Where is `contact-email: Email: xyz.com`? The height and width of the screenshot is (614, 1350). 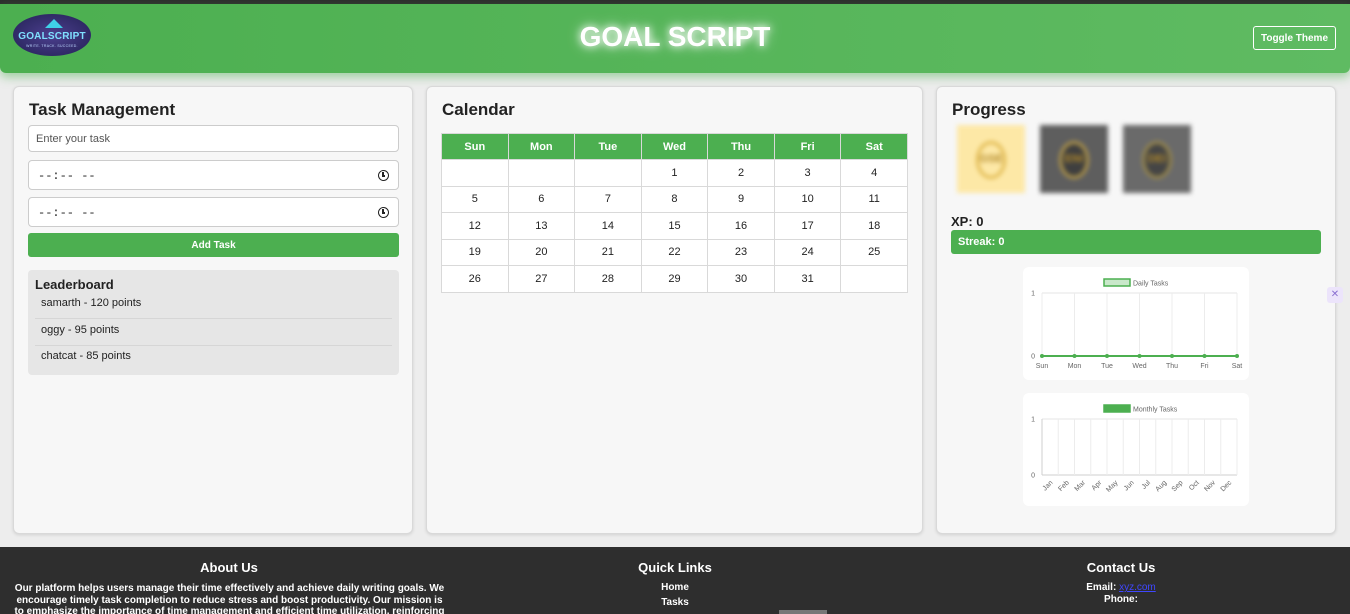 contact-email: Email: xyz.com is located at coordinates (1121, 587).